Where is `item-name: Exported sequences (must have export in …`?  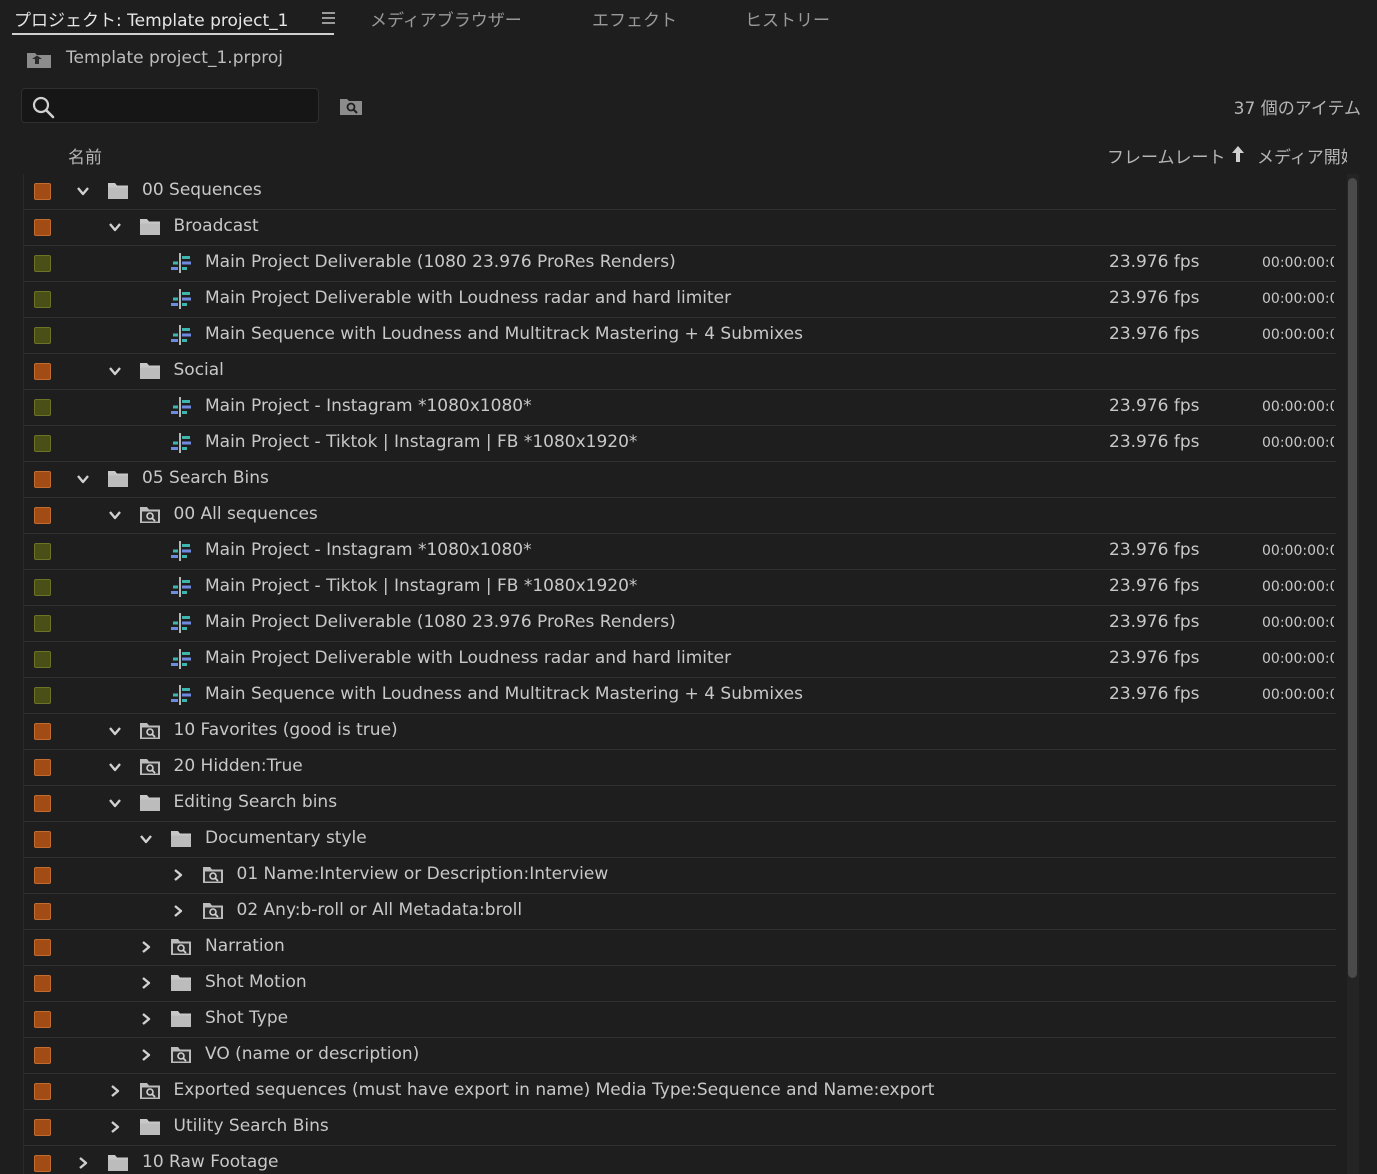
item-name: Exported sequences (must have export in … is located at coordinates (554, 1090).